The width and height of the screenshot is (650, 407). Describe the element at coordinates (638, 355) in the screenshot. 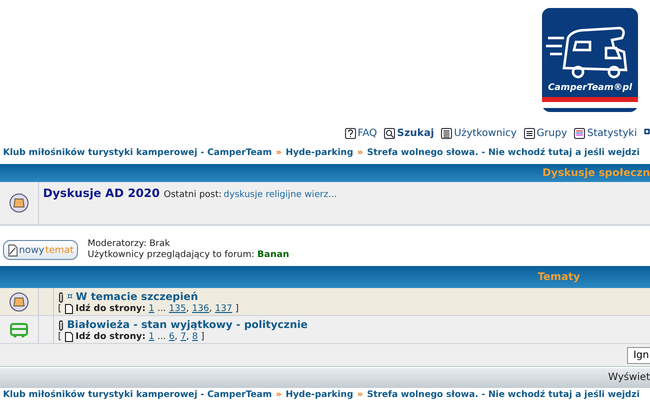

I see `ignore-button: Ign` at that location.